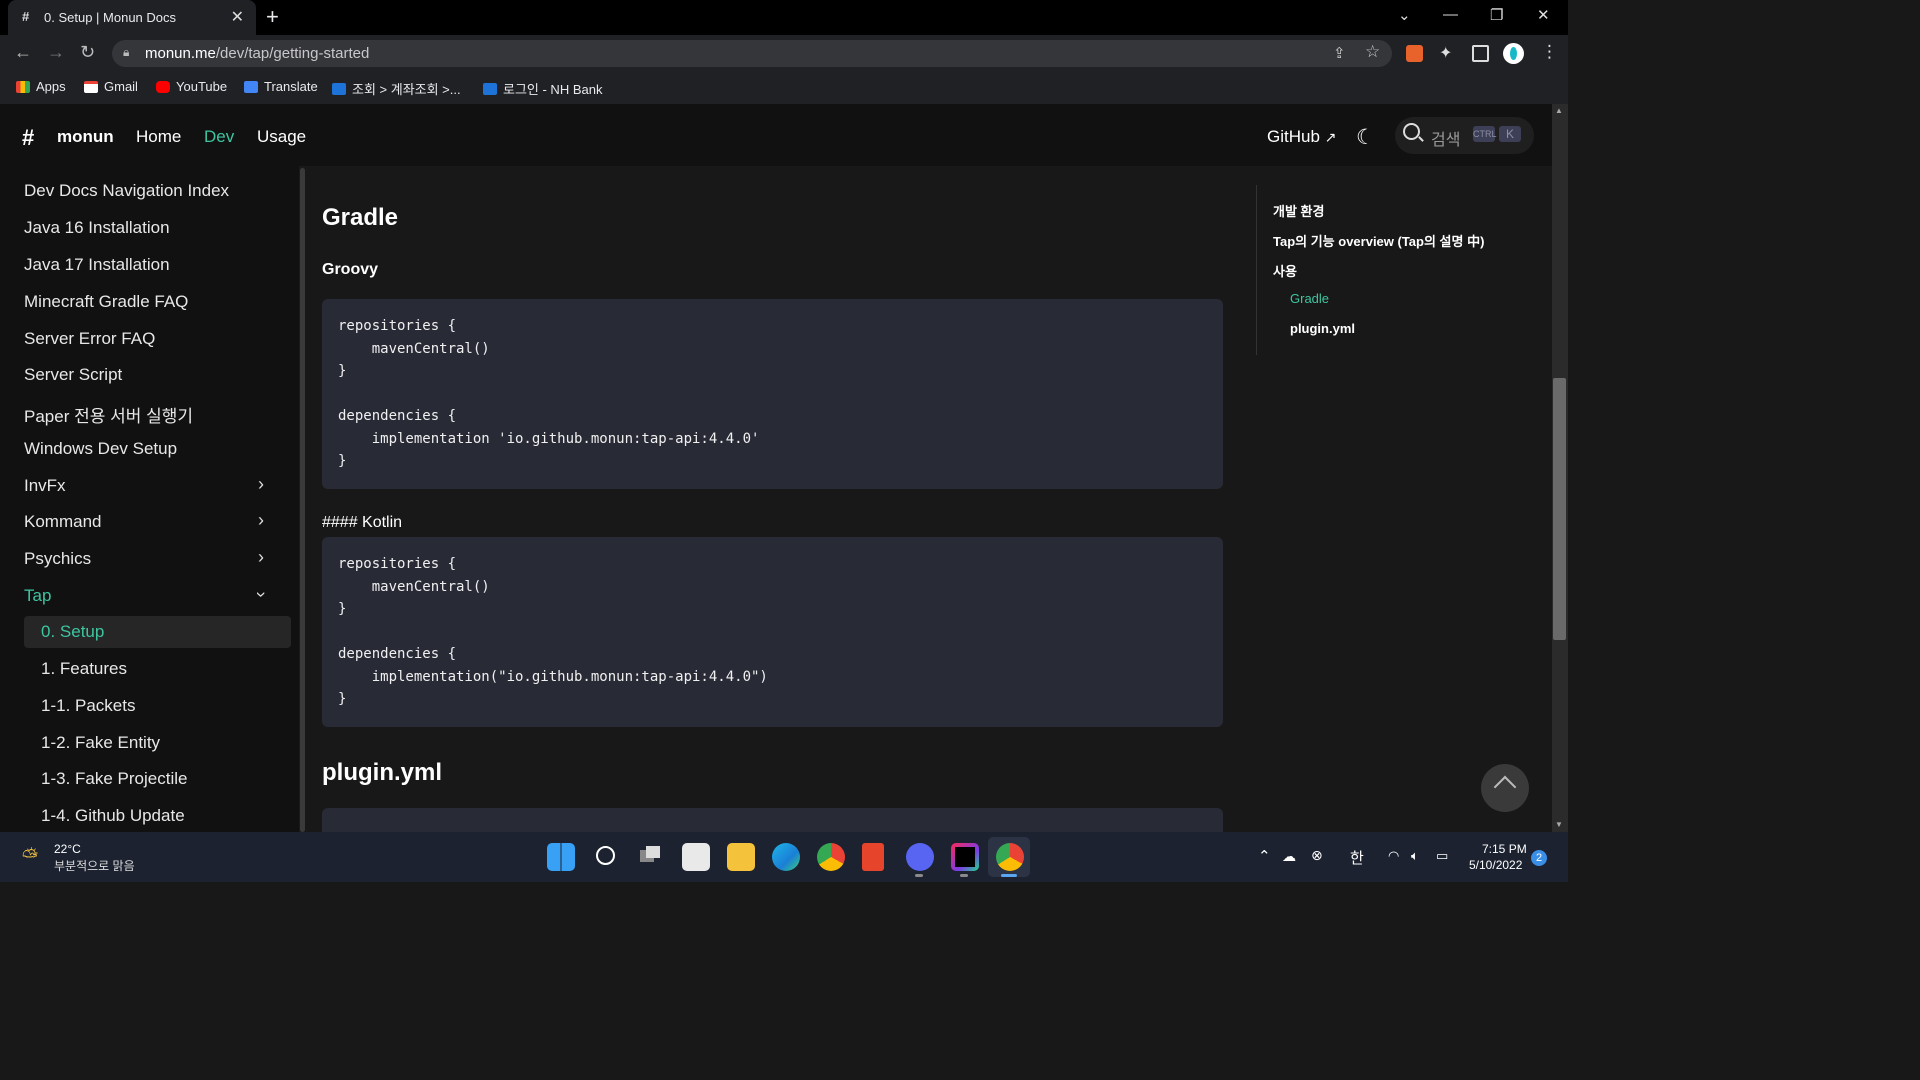 This screenshot has width=1920, height=1080. What do you see at coordinates (281, 86) in the screenshot?
I see `bookmark-translate: Translate` at bounding box center [281, 86].